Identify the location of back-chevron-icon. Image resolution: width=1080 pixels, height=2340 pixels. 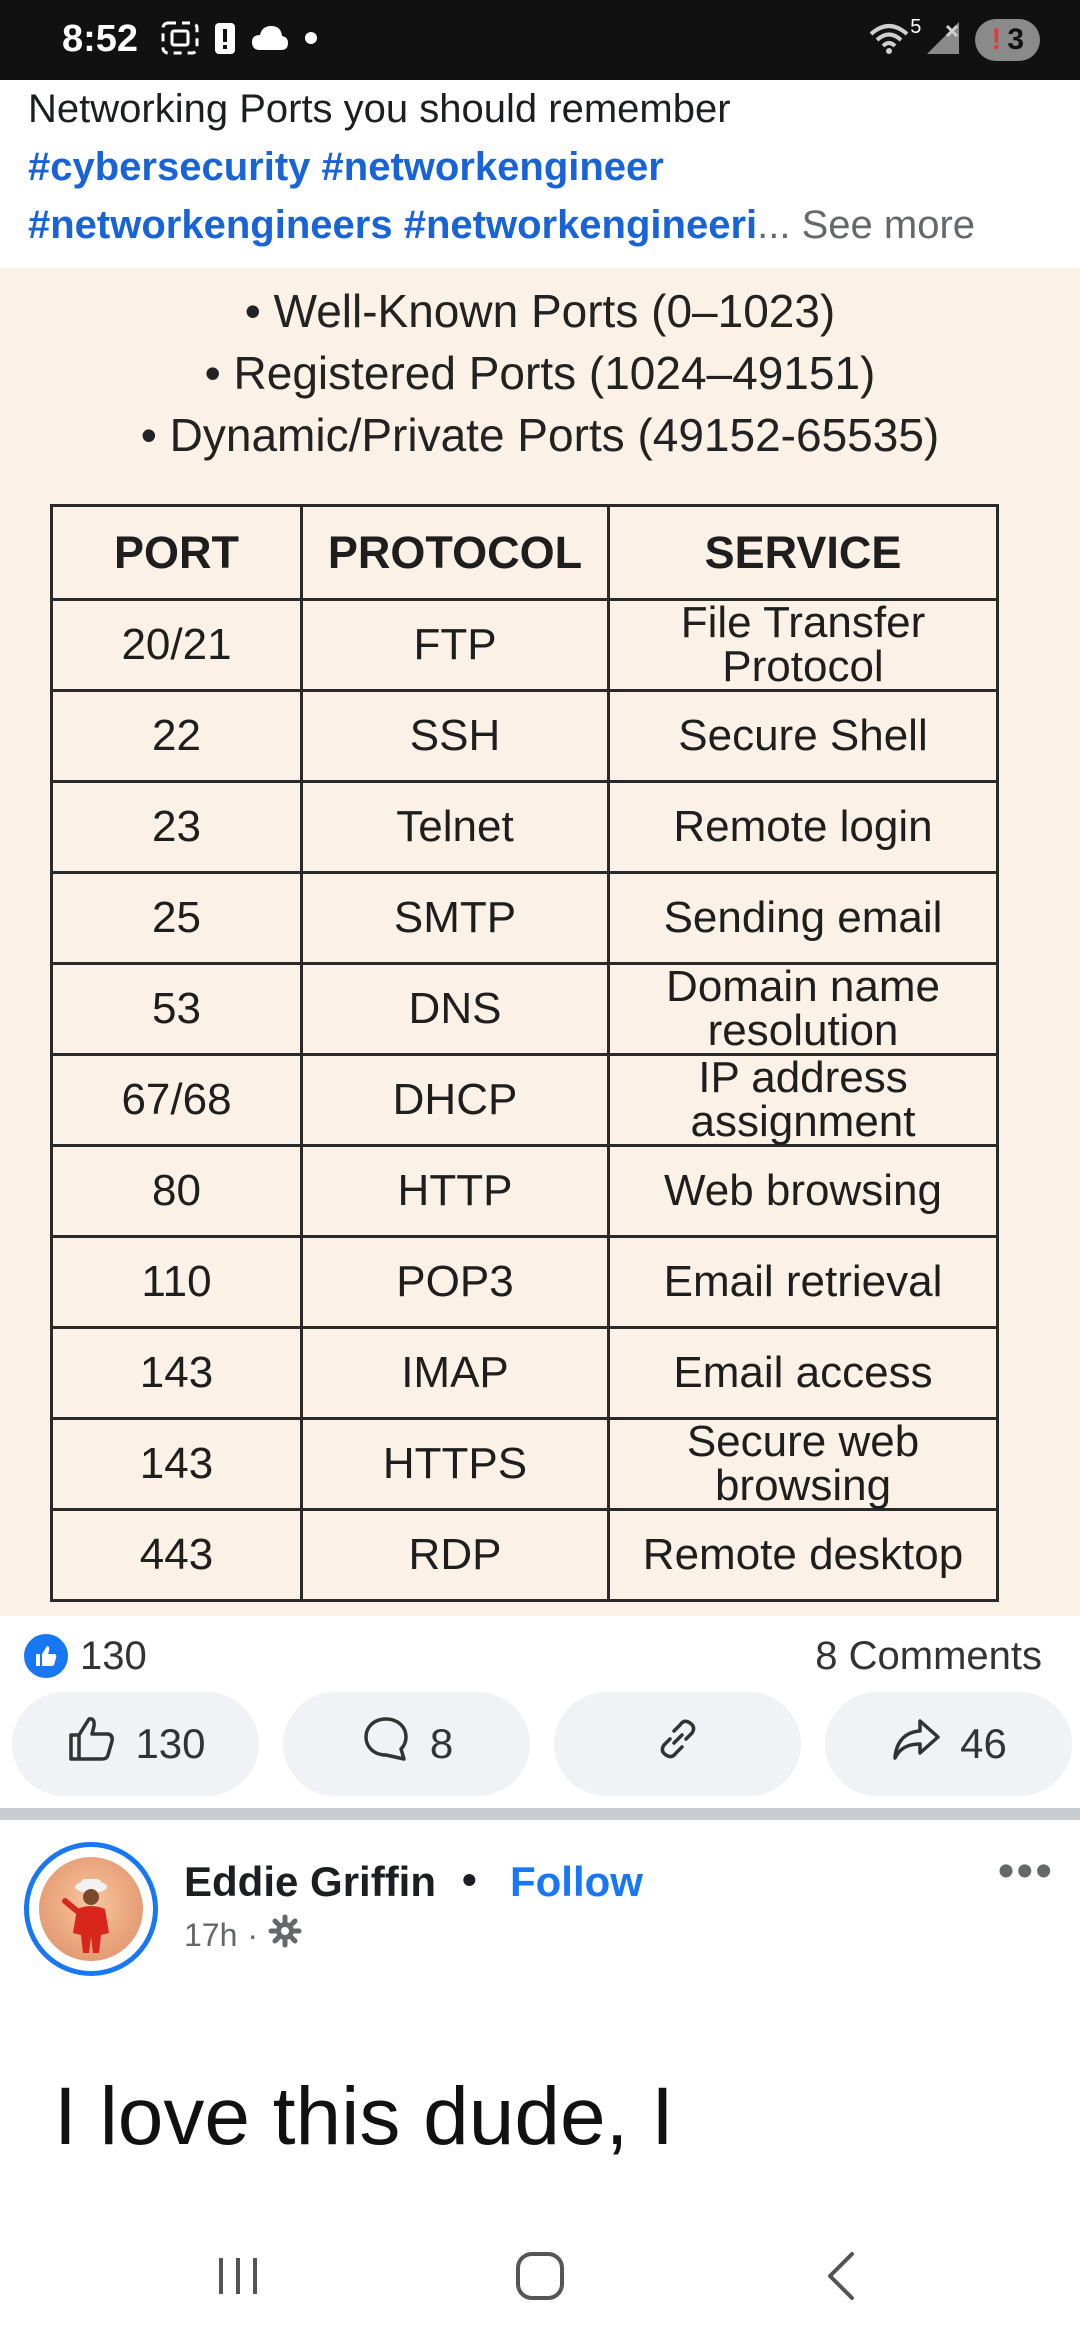
(841, 2276).